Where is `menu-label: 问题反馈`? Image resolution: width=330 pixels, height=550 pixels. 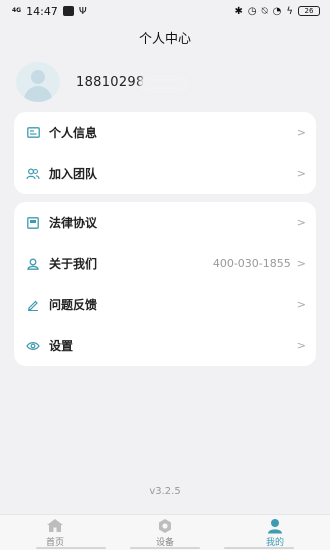 menu-label: 问题反馈 is located at coordinates (73, 305).